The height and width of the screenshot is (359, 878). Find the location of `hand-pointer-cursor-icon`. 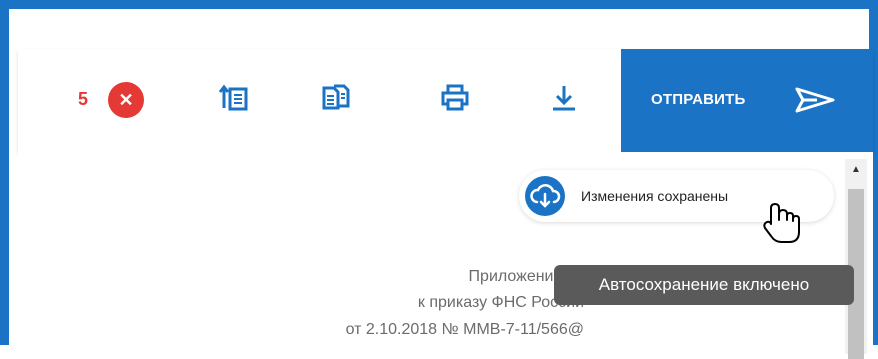

hand-pointer-cursor-icon is located at coordinates (781, 223).